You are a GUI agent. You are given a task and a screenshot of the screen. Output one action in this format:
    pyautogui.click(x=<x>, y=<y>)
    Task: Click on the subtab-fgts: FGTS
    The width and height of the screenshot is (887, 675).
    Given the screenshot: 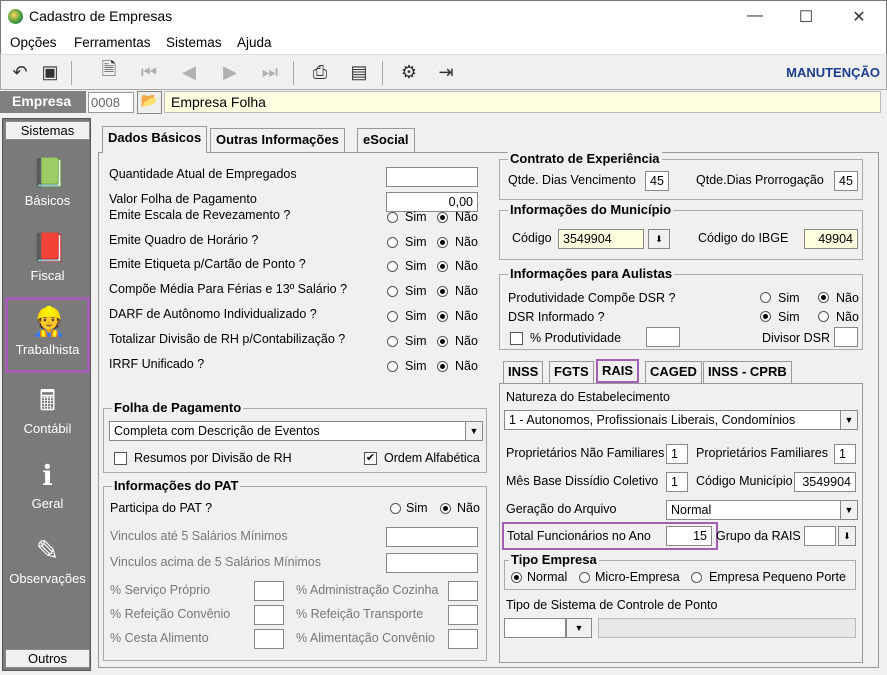 What is the action you would take?
    pyautogui.click(x=571, y=372)
    